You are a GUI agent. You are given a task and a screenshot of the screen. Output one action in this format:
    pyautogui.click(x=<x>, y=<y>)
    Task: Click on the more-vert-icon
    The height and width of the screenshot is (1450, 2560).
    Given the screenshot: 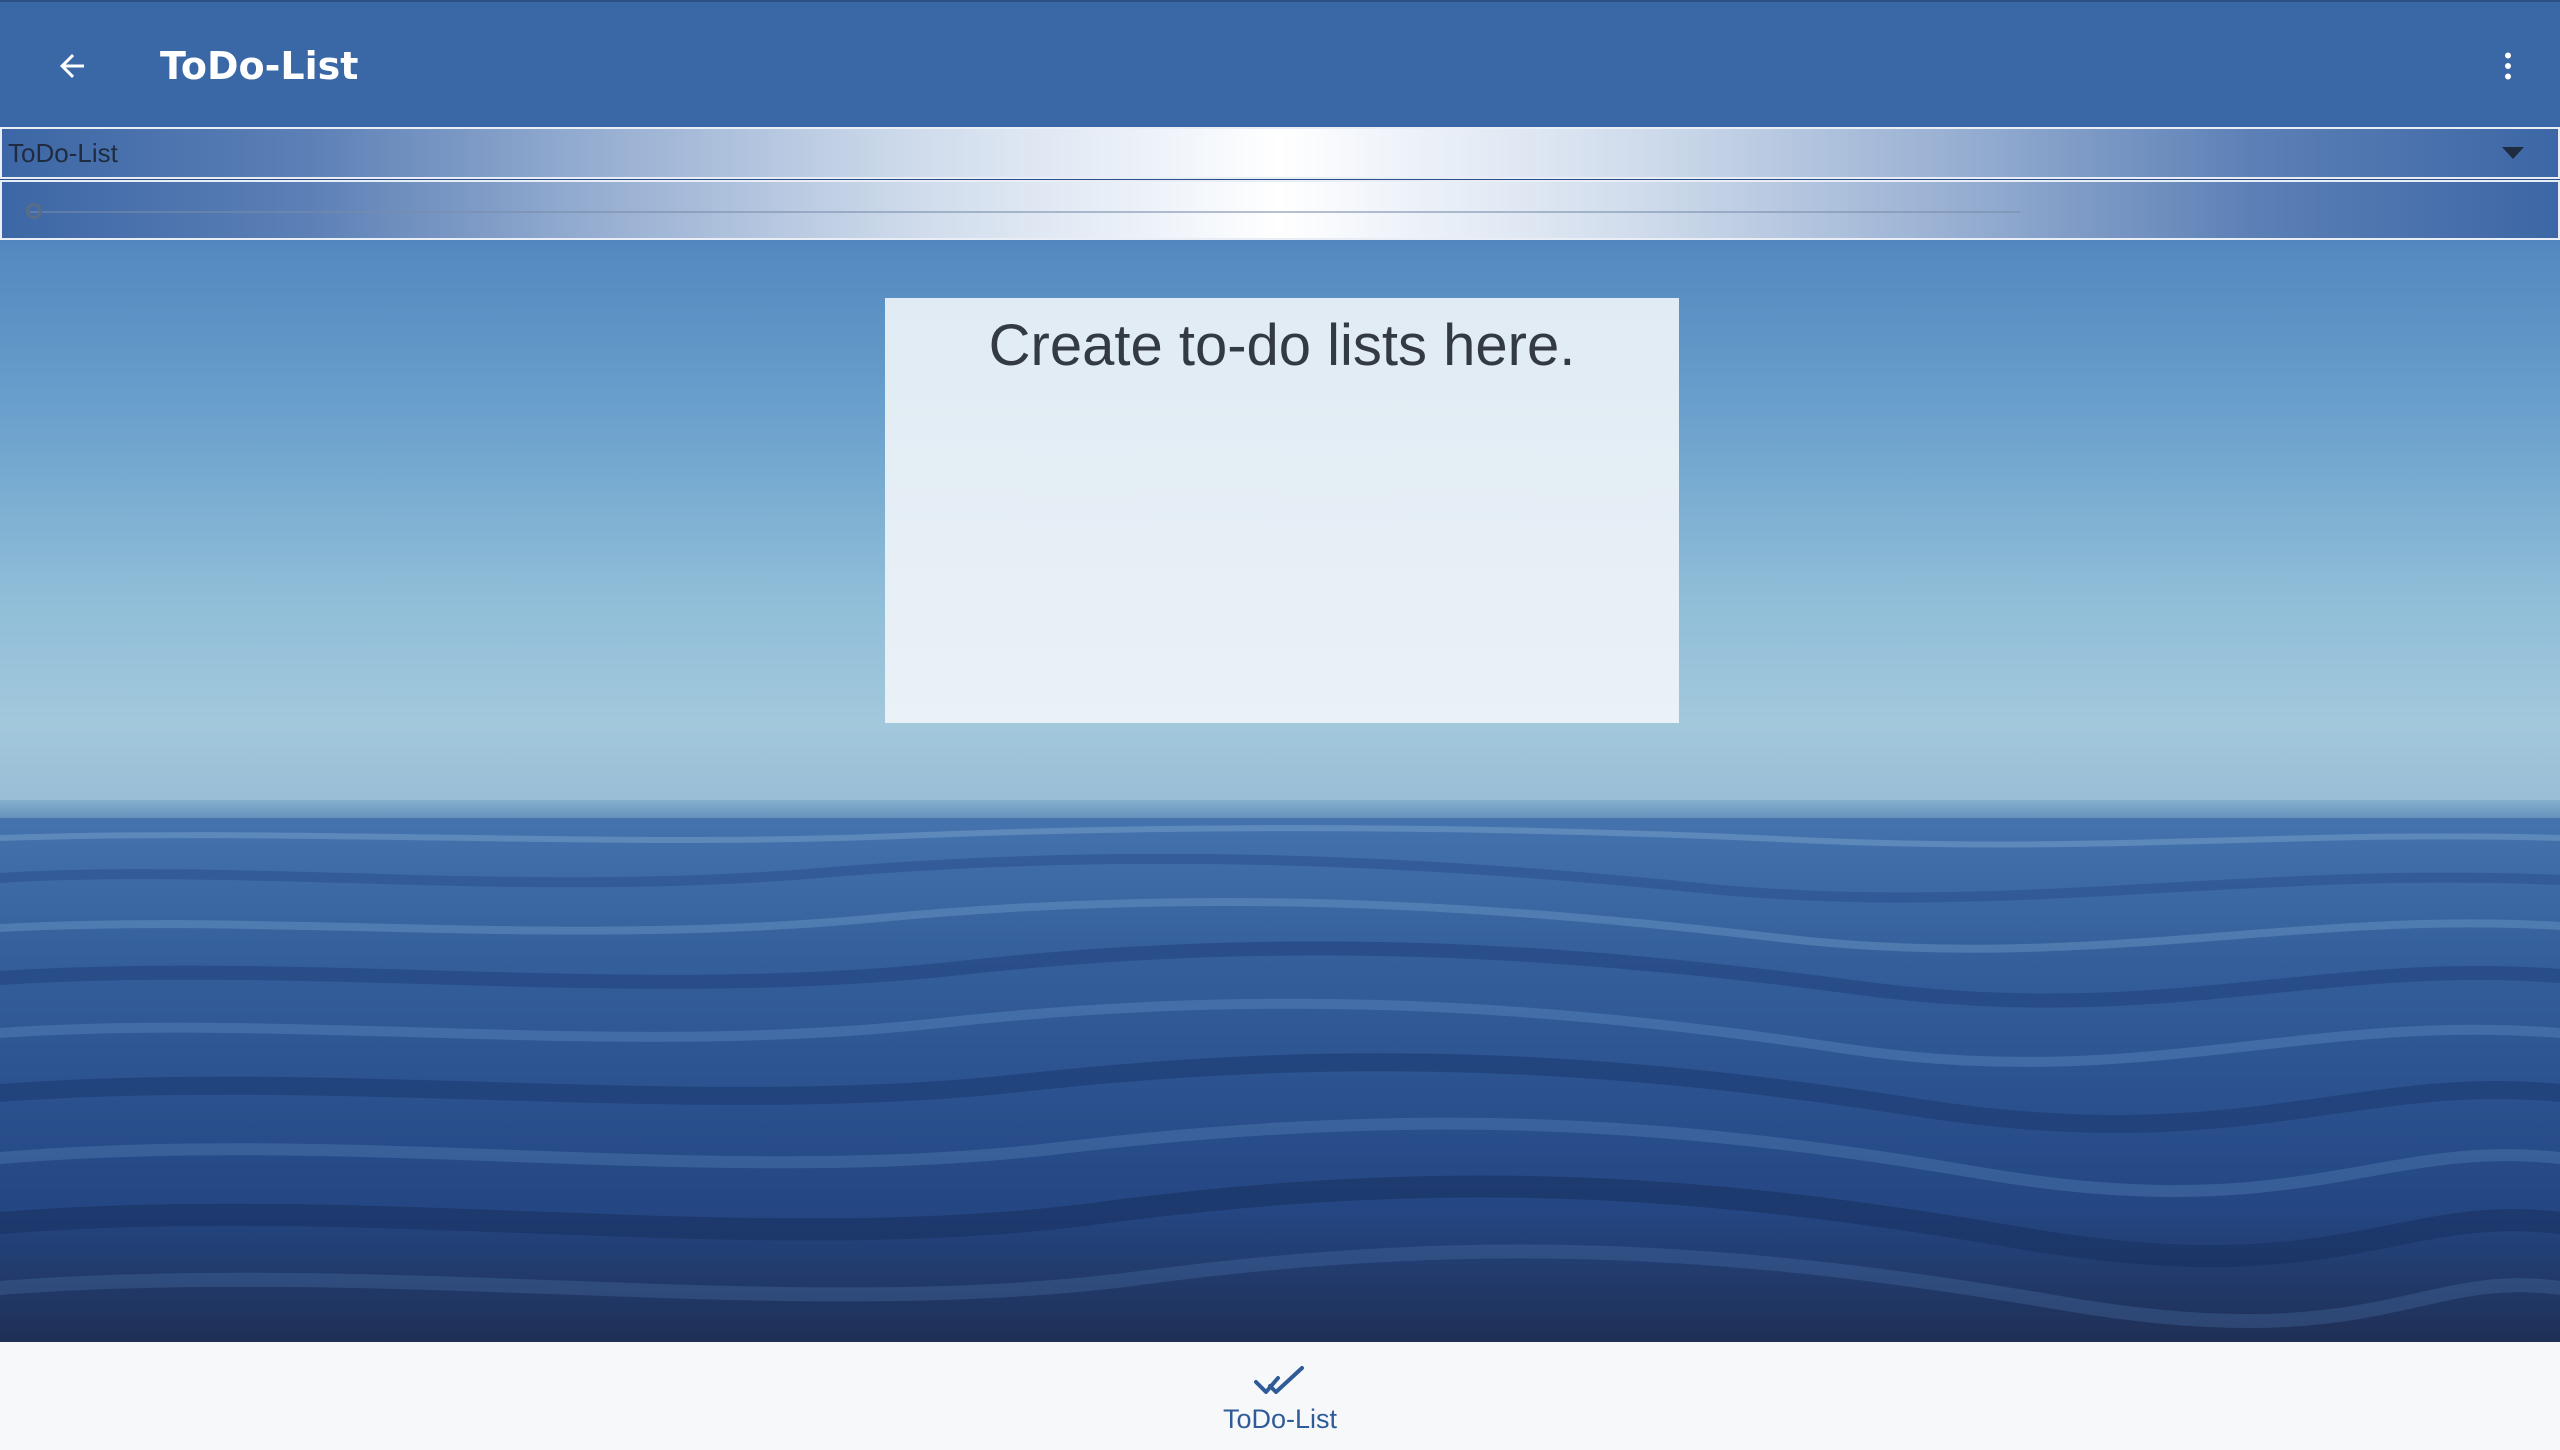 What is the action you would take?
    pyautogui.click(x=2508, y=66)
    